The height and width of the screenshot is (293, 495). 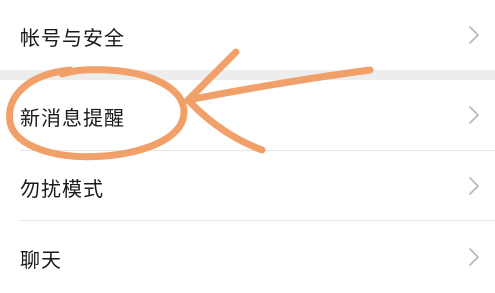 I want to click on settings-item-label: 帐号与安全, so click(x=72, y=38).